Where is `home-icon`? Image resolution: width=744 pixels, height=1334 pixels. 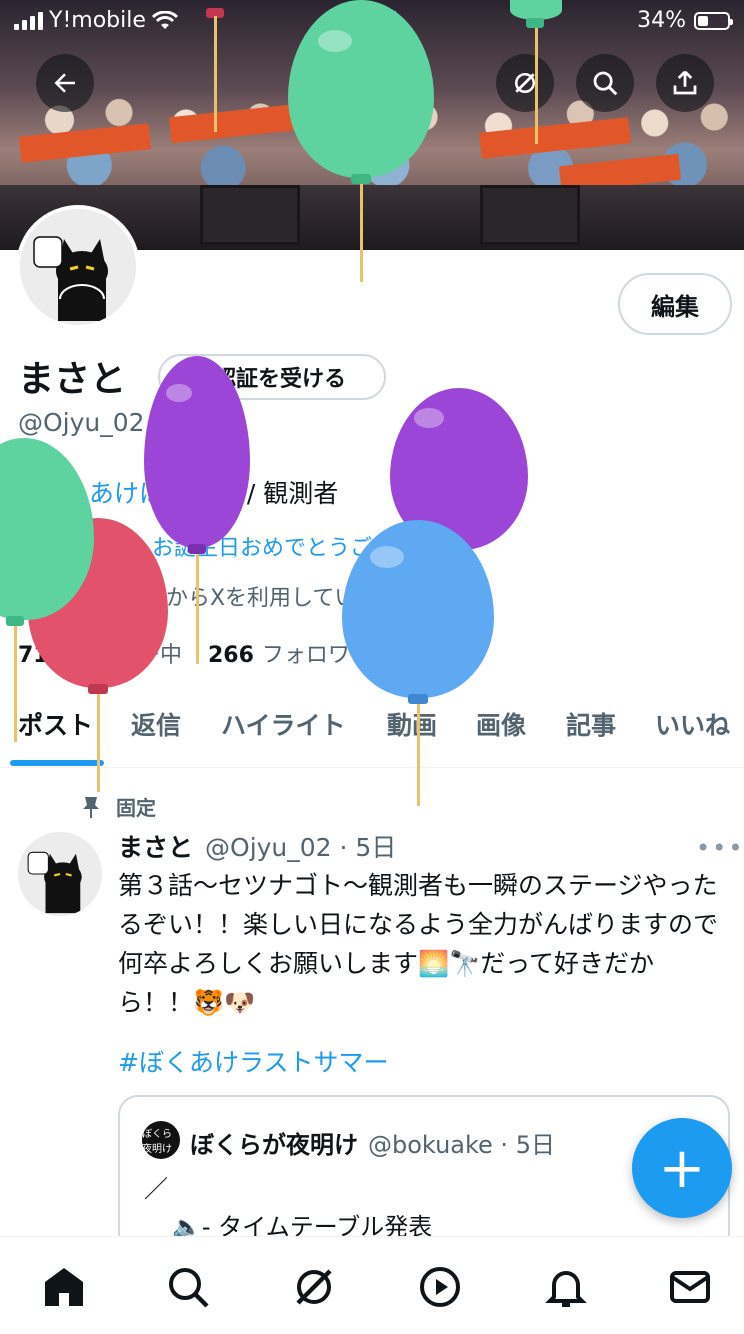 home-icon is located at coordinates (64, 1287).